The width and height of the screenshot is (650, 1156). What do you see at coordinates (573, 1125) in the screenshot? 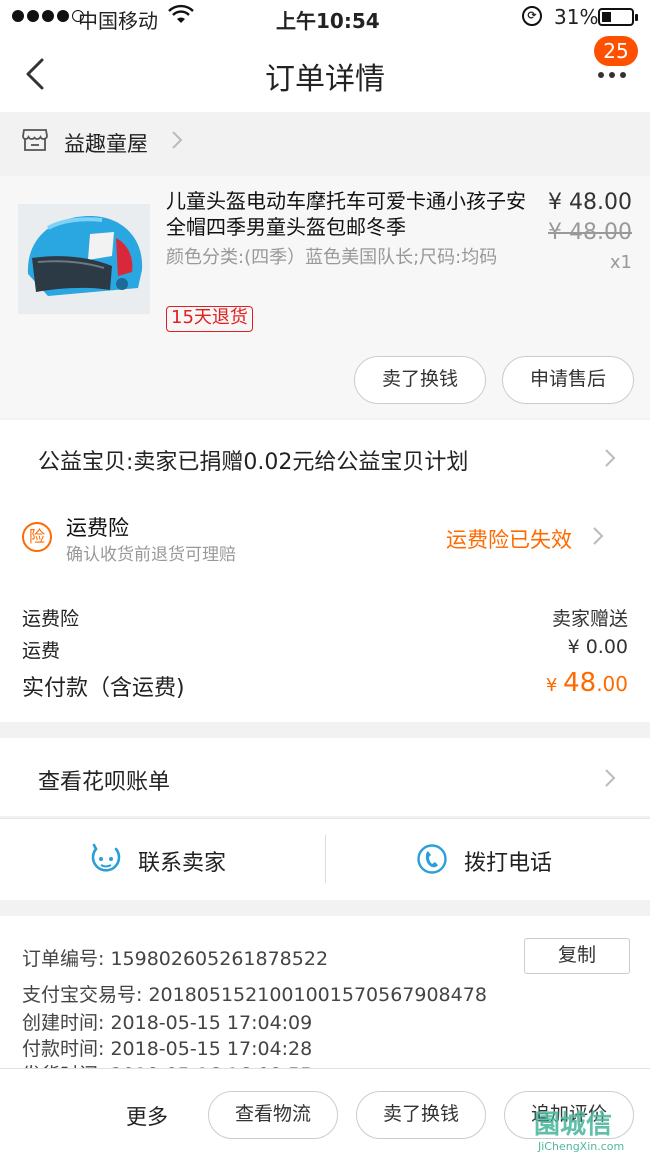
I see `watermark-logo: 園城信` at bounding box center [573, 1125].